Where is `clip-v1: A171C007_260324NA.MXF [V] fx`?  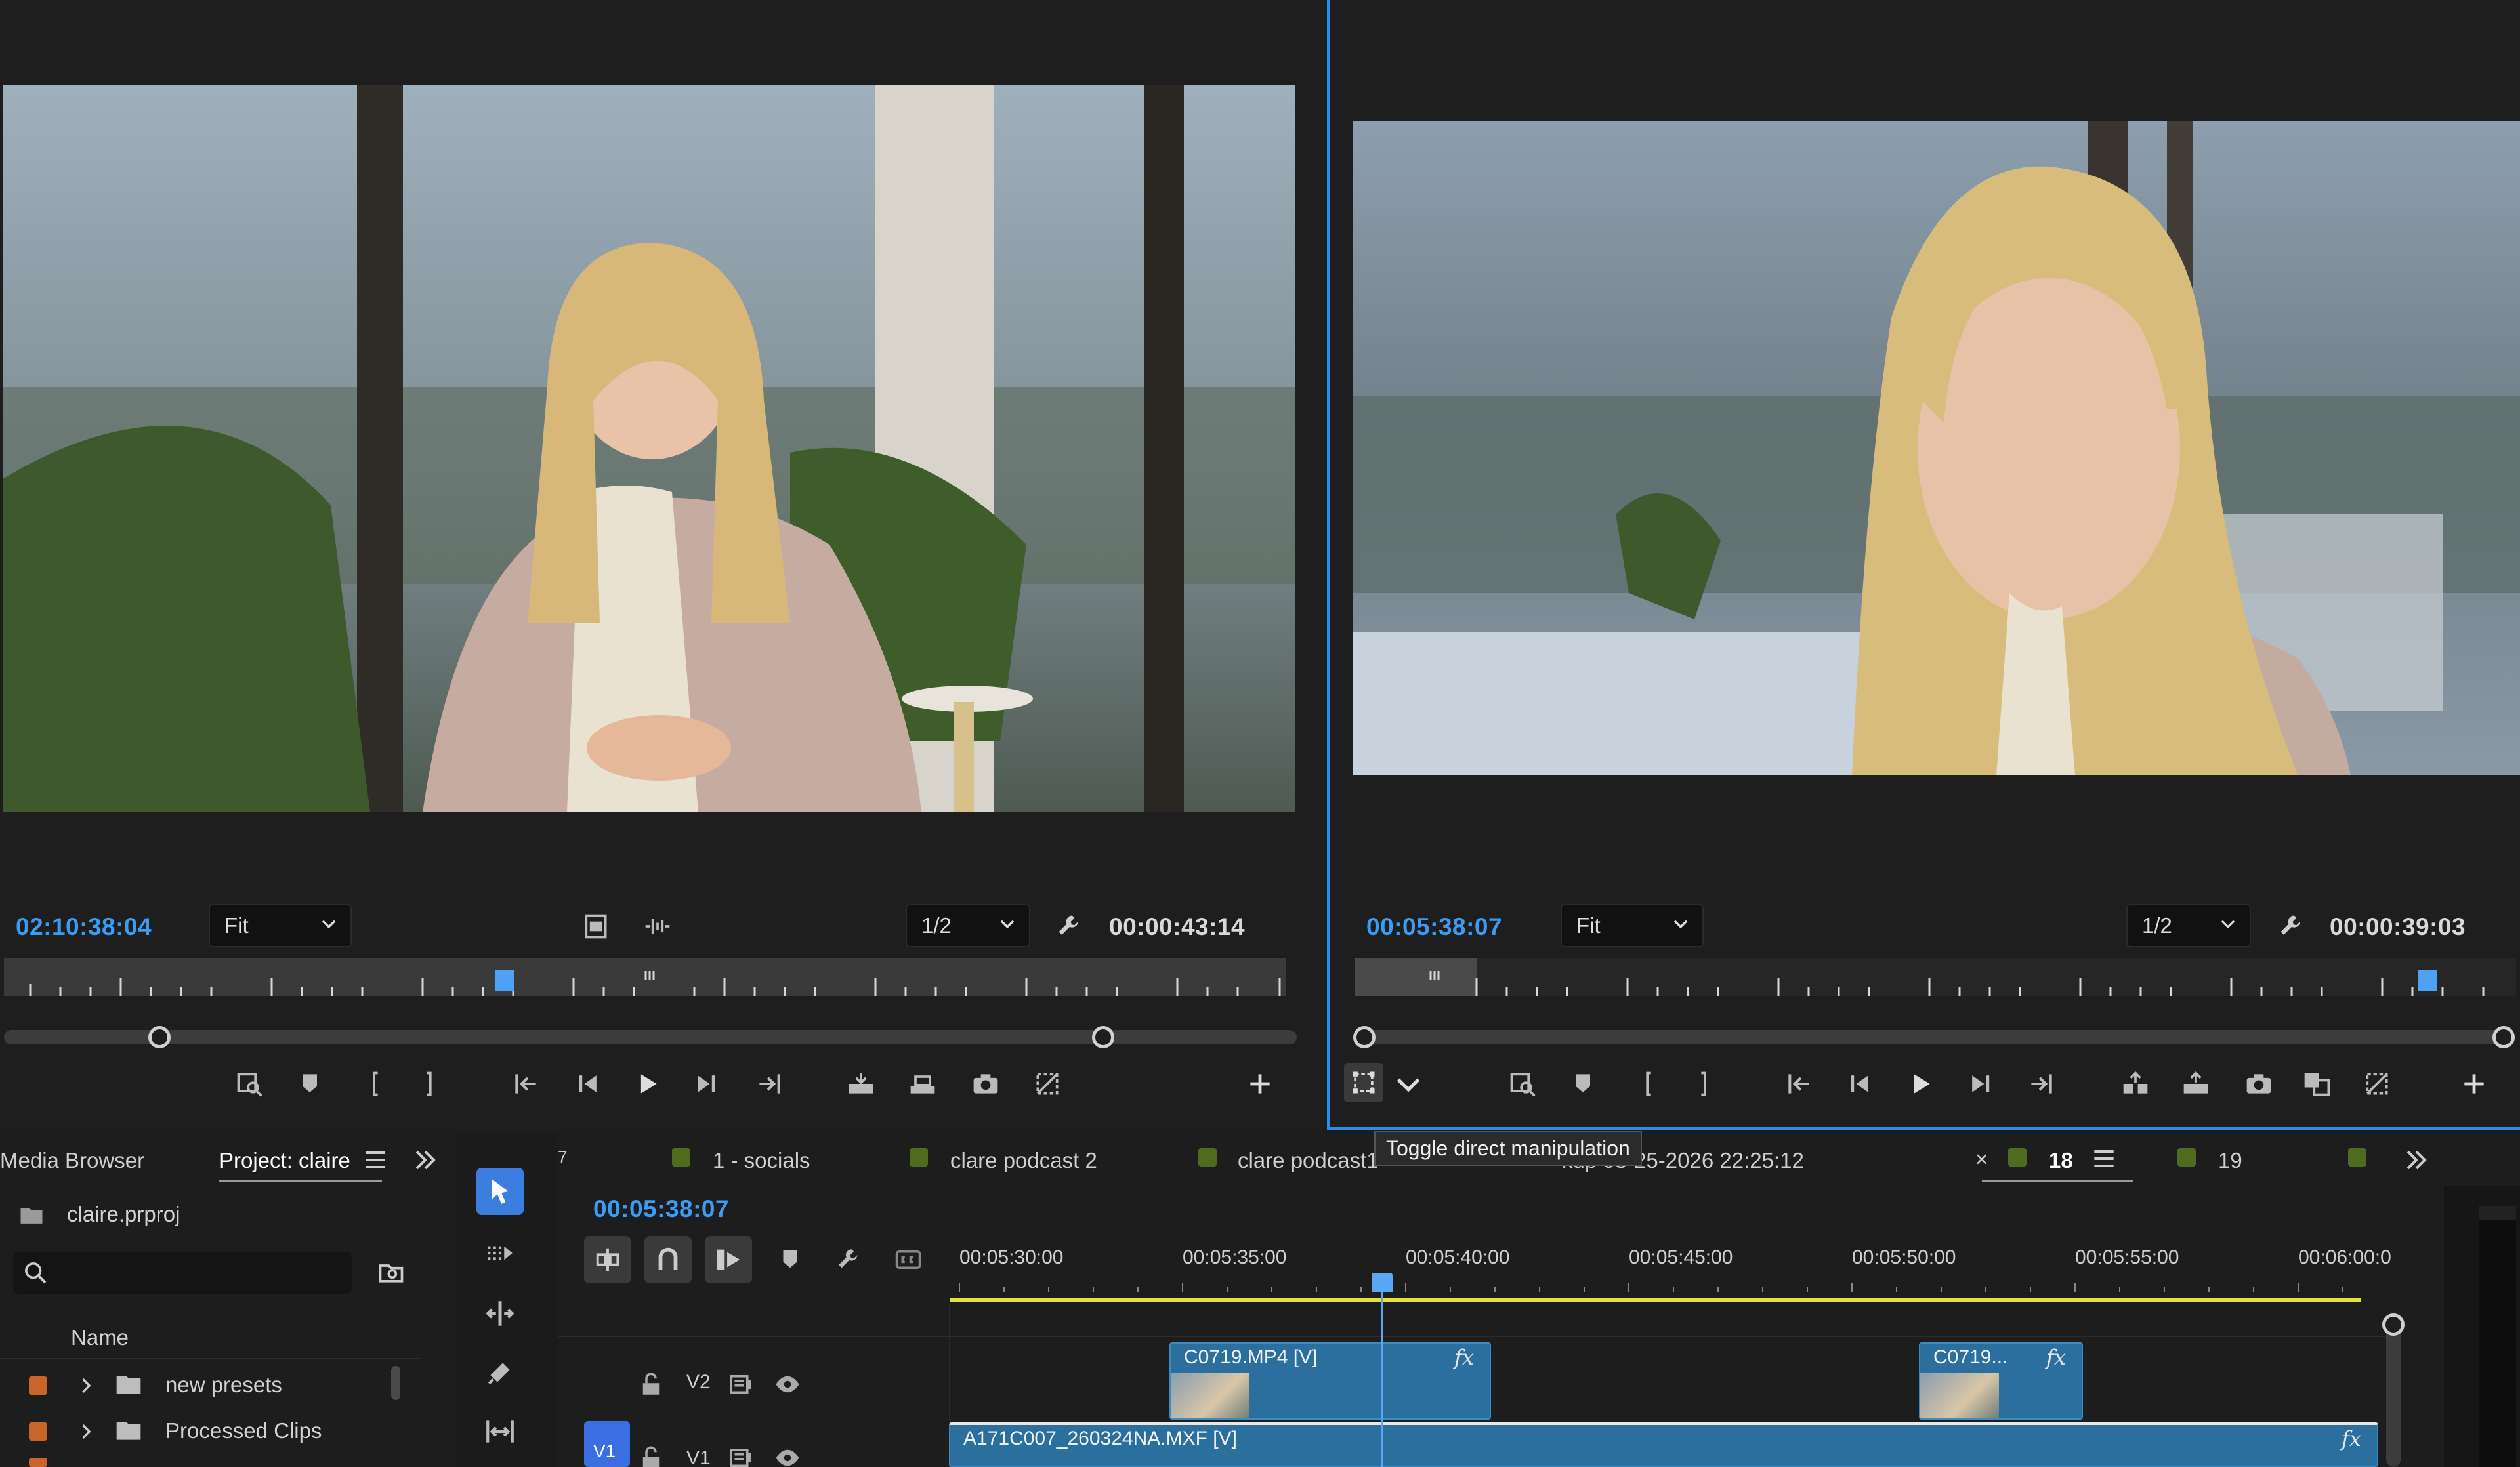
clip-v1: A171C007_260324NA.MXF [V] fx is located at coordinates (1663, 1444).